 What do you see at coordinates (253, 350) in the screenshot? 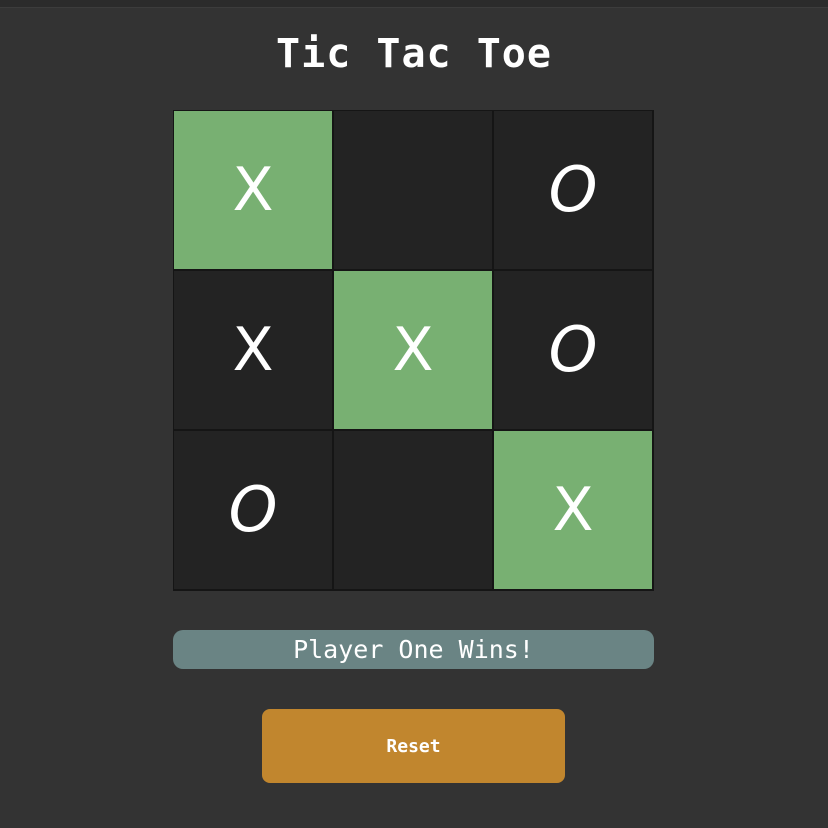
I see `board-cell-4: X` at bounding box center [253, 350].